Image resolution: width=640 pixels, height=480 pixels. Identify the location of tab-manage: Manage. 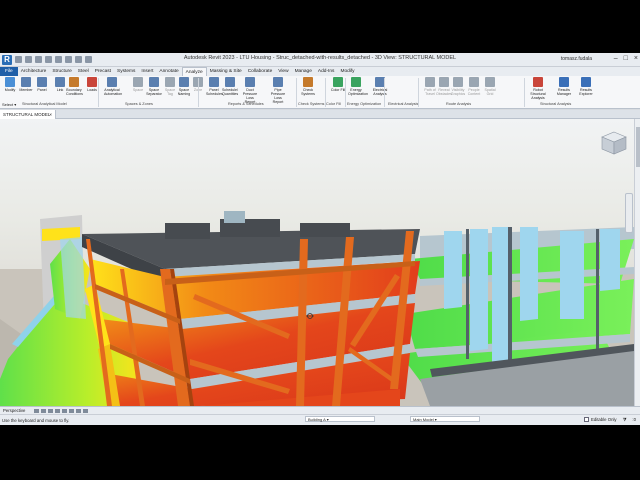
(303, 71).